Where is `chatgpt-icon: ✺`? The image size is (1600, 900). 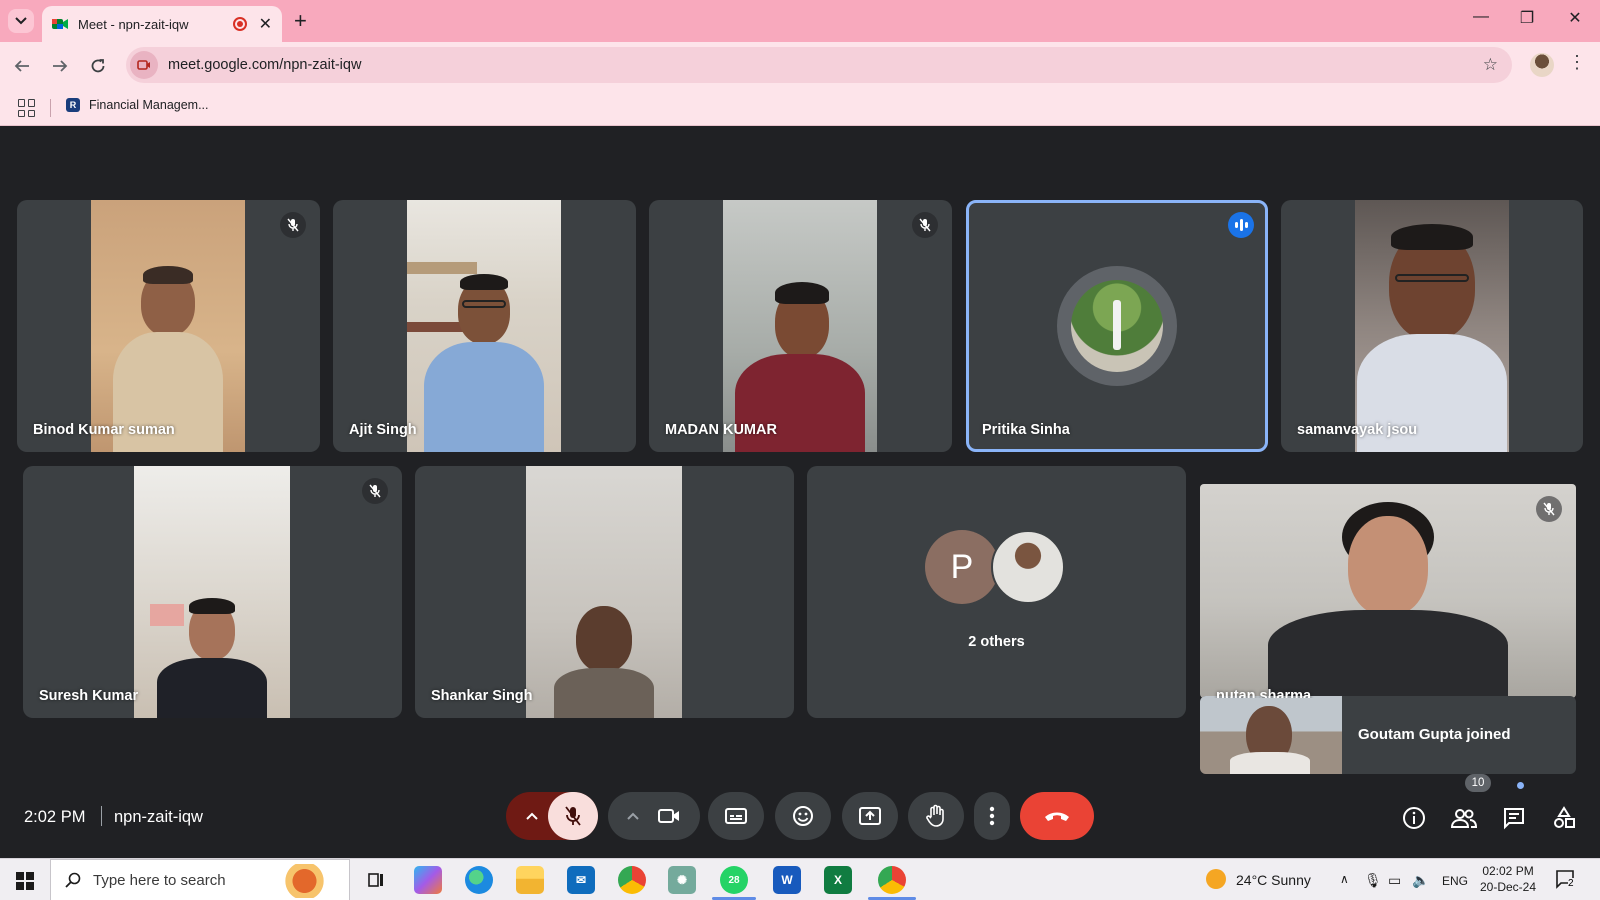 chatgpt-icon: ✺ is located at coordinates (682, 880).